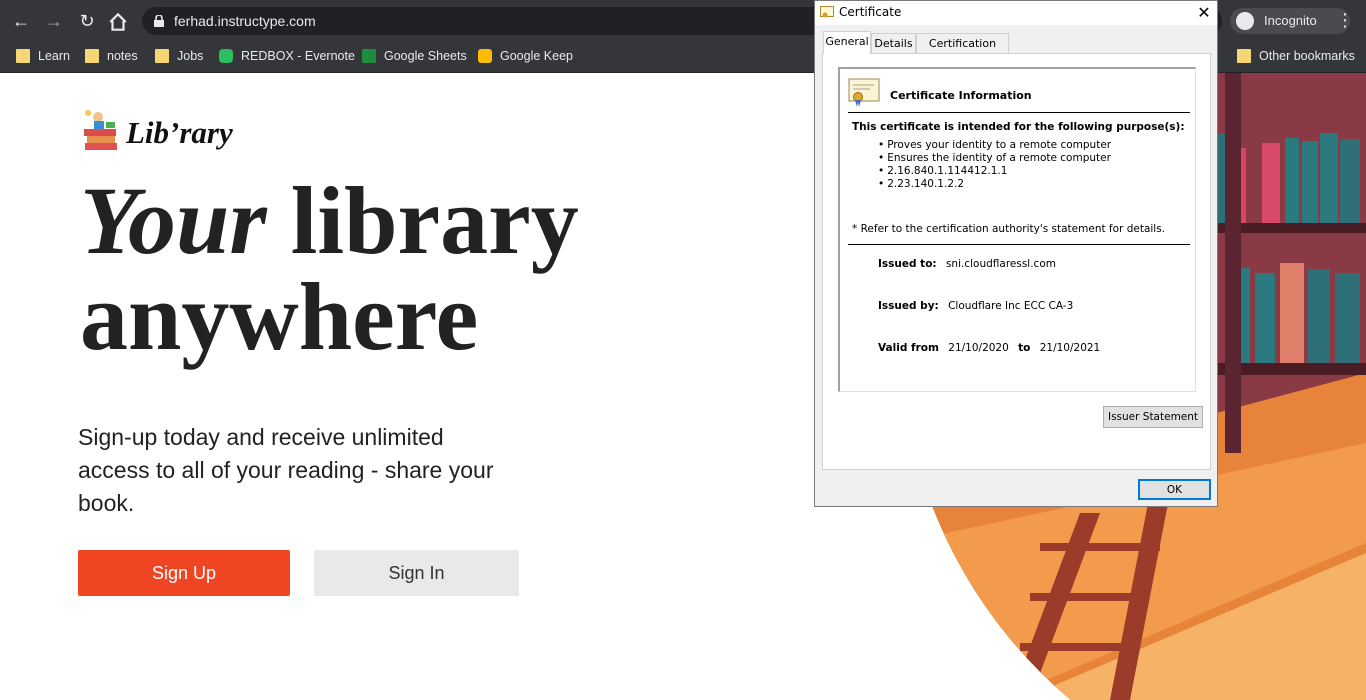 The width and height of the screenshot is (1366, 700). I want to click on lock-icon, so click(159, 21).